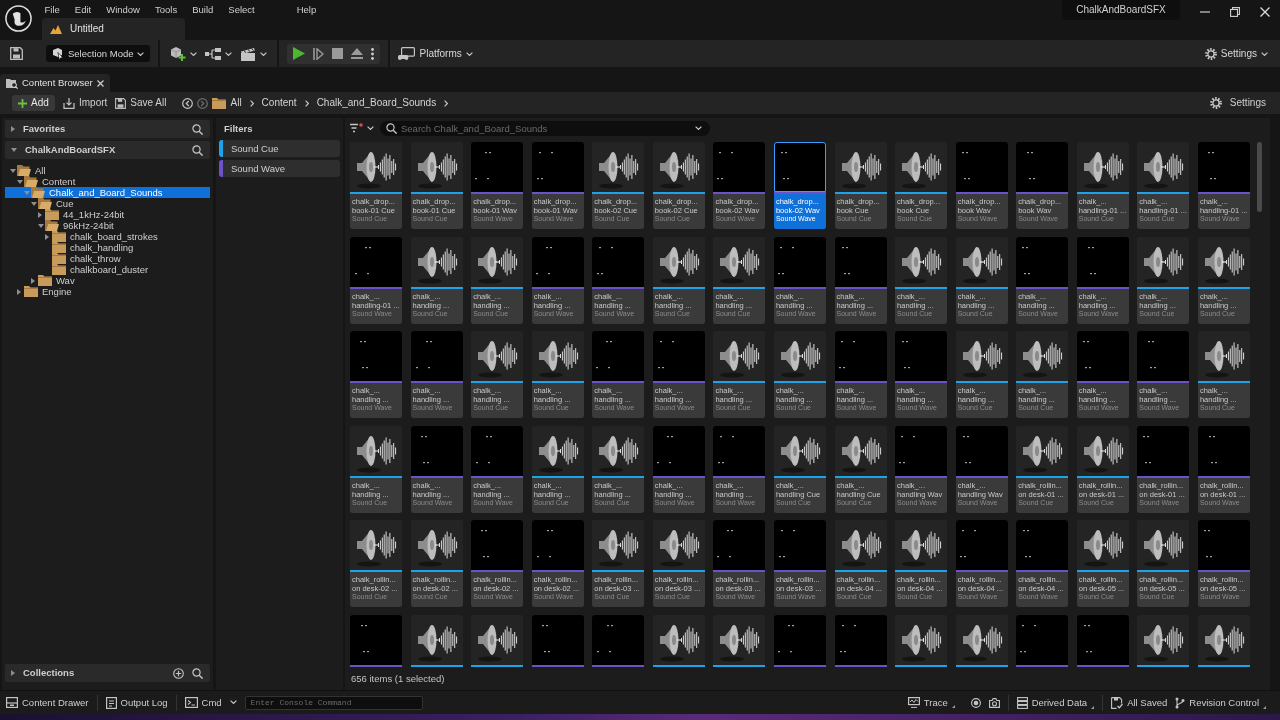 This screenshot has height=720, width=1280. Describe the element at coordinates (306, 9) in the screenshot. I see `menu-item: Help` at that location.